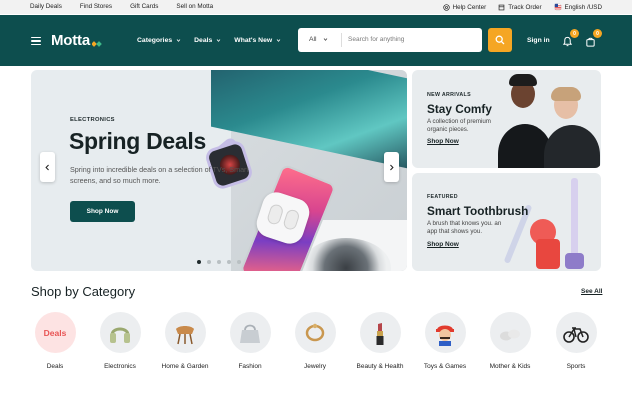  I want to click on chevron-right-icon, so click(392, 167).